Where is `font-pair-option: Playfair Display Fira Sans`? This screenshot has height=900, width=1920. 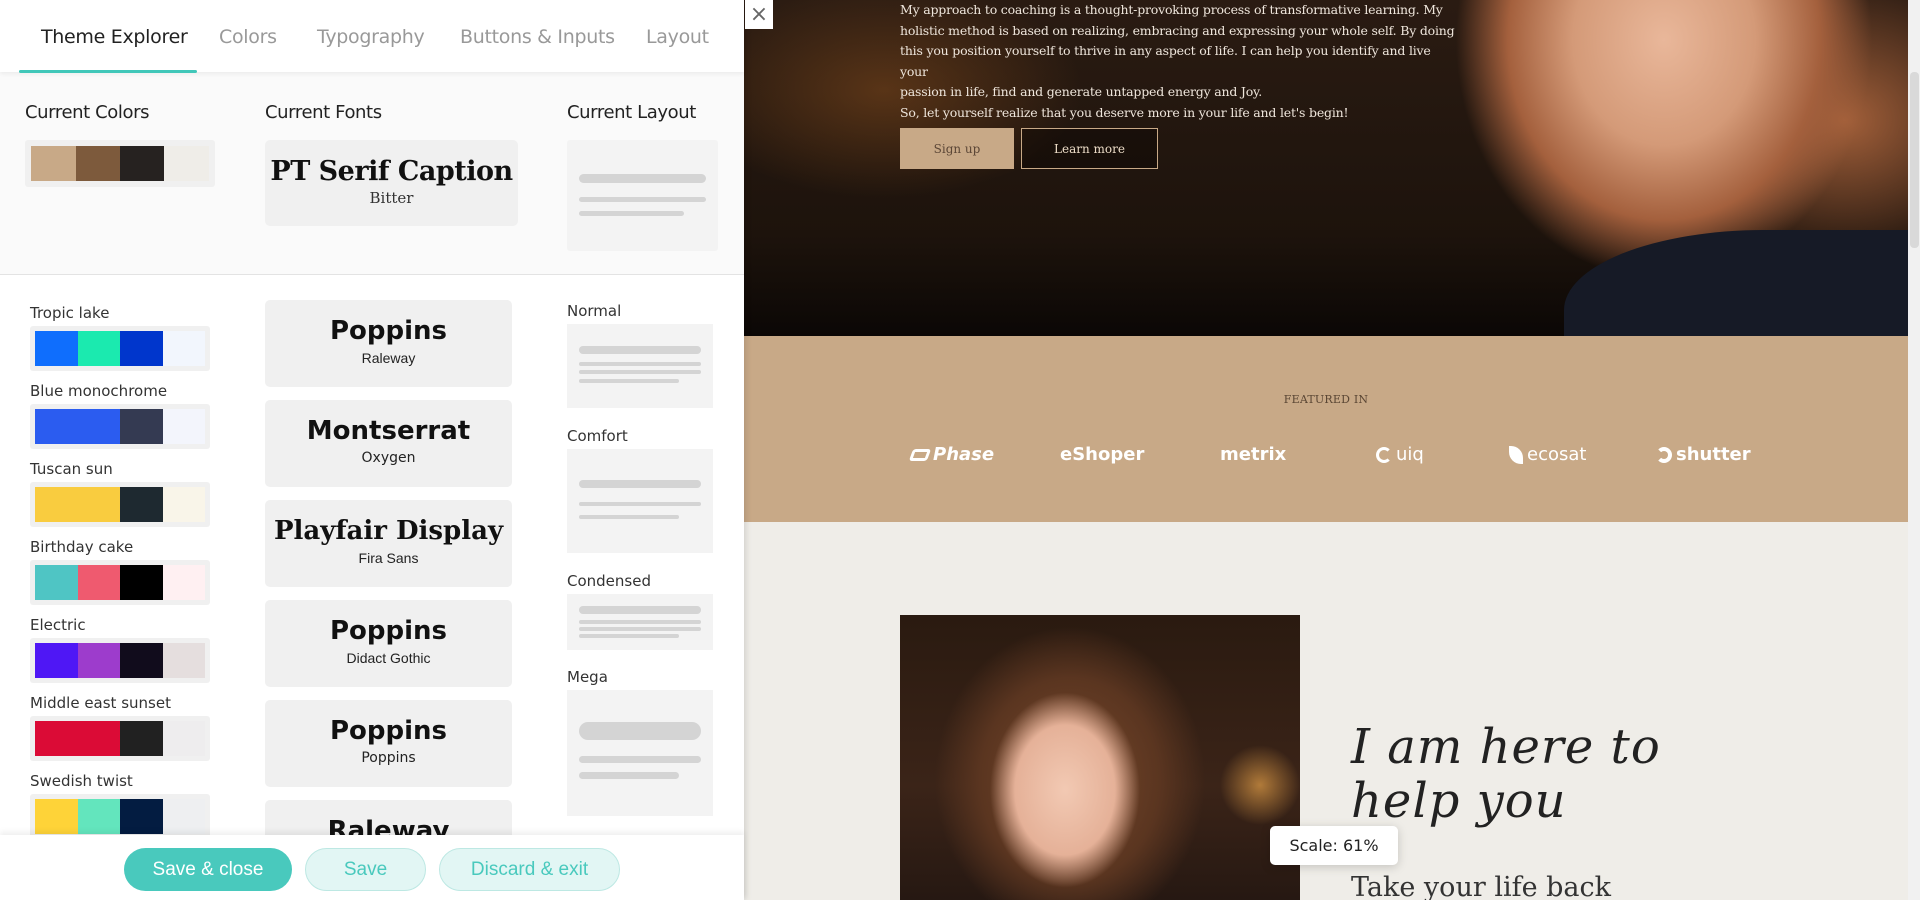 font-pair-option: Playfair Display Fira Sans is located at coordinates (388, 543).